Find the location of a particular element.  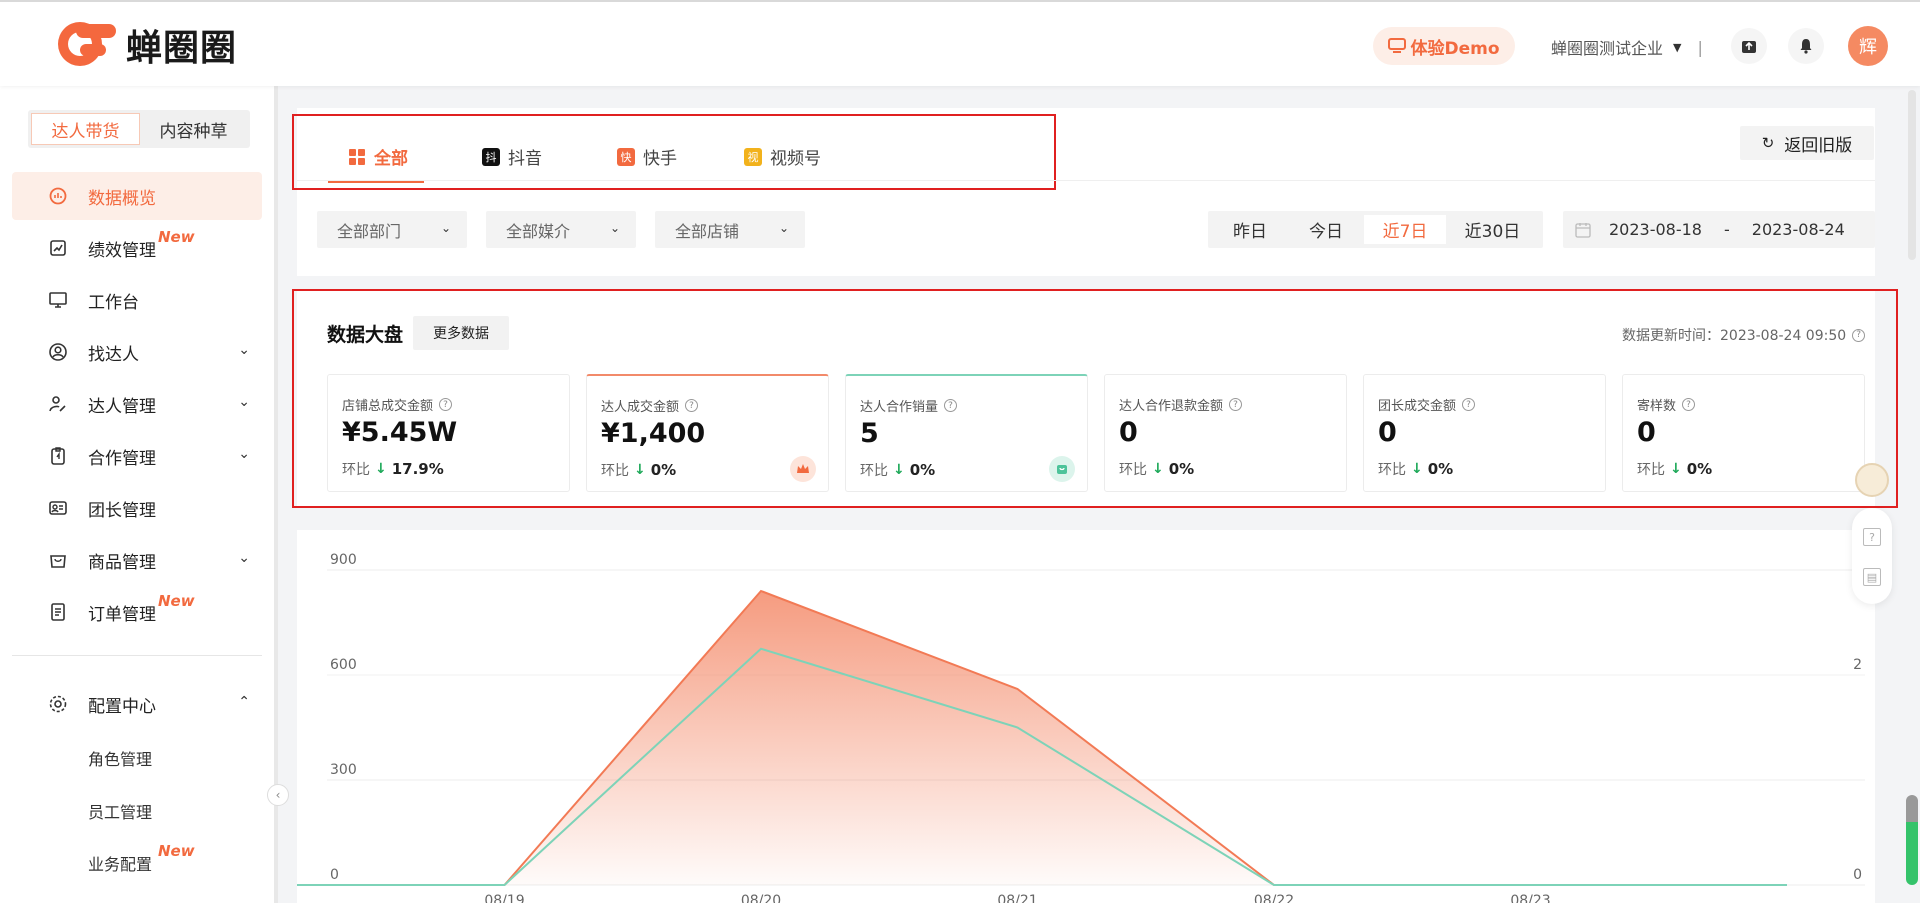

tab-label: 全部 is located at coordinates (391, 159).